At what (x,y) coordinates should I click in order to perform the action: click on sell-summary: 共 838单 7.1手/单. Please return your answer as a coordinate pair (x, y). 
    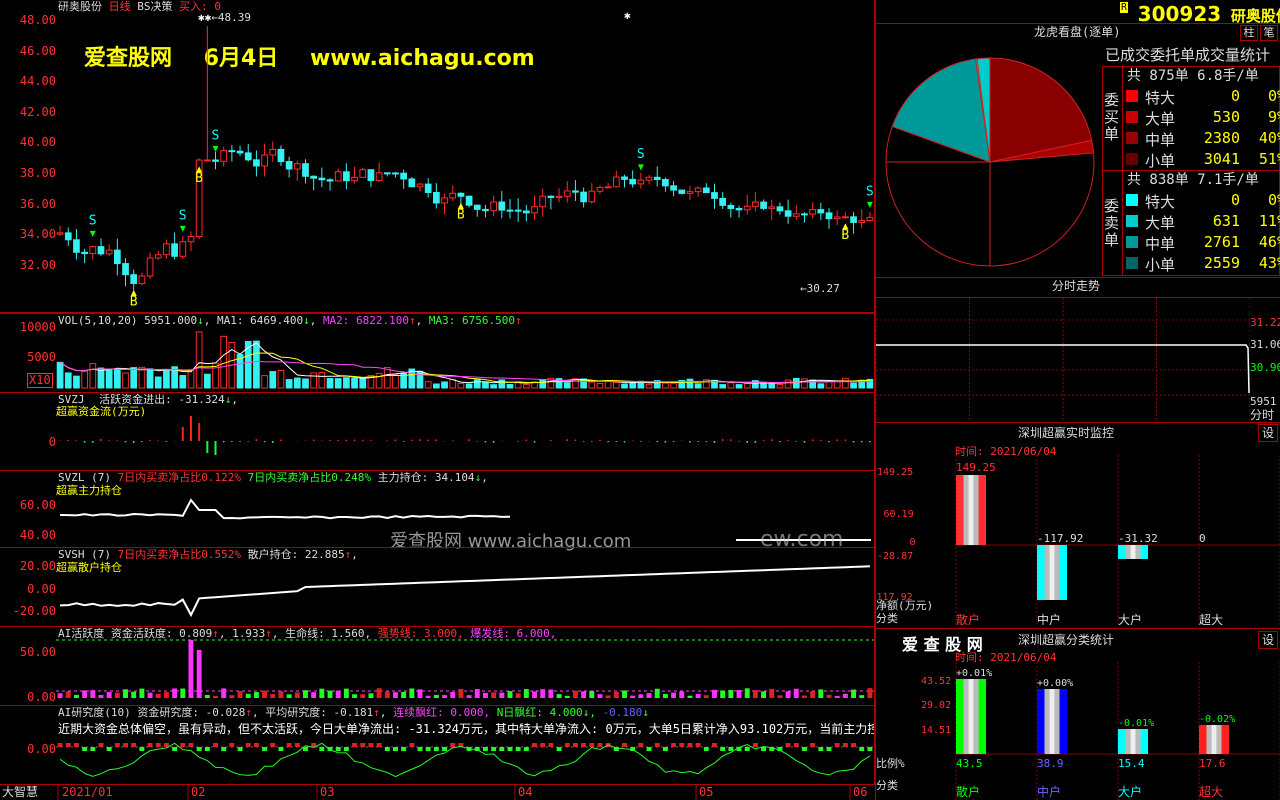
    Looking at the image, I should click on (1193, 180).